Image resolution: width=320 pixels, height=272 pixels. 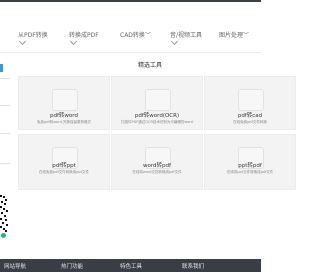 What do you see at coordinates (157, 122) in the screenshot?
I see `tool-card-desc: 扫描件PDF通过OCR技术识别为可编辑的word` at bounding box center [157, 122].